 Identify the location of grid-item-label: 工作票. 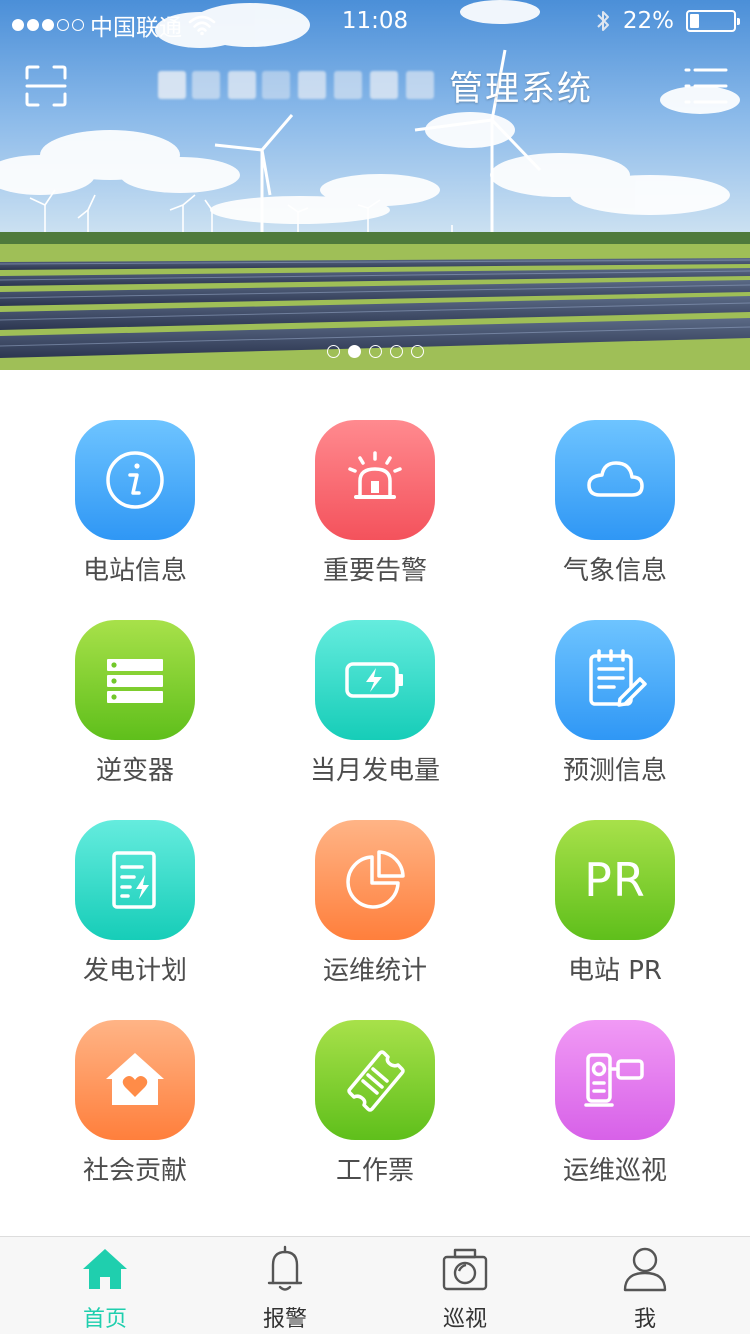
(374, 1171).